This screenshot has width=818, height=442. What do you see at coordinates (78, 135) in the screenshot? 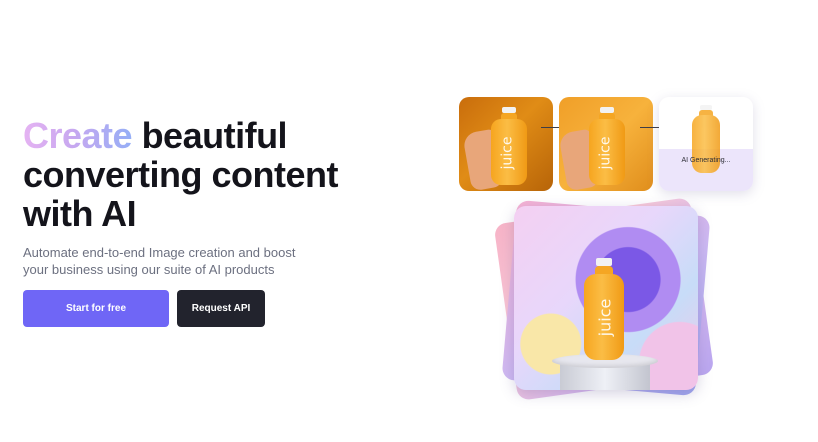
I see `headline-highlight: Create` at bounding box center [78, 135].